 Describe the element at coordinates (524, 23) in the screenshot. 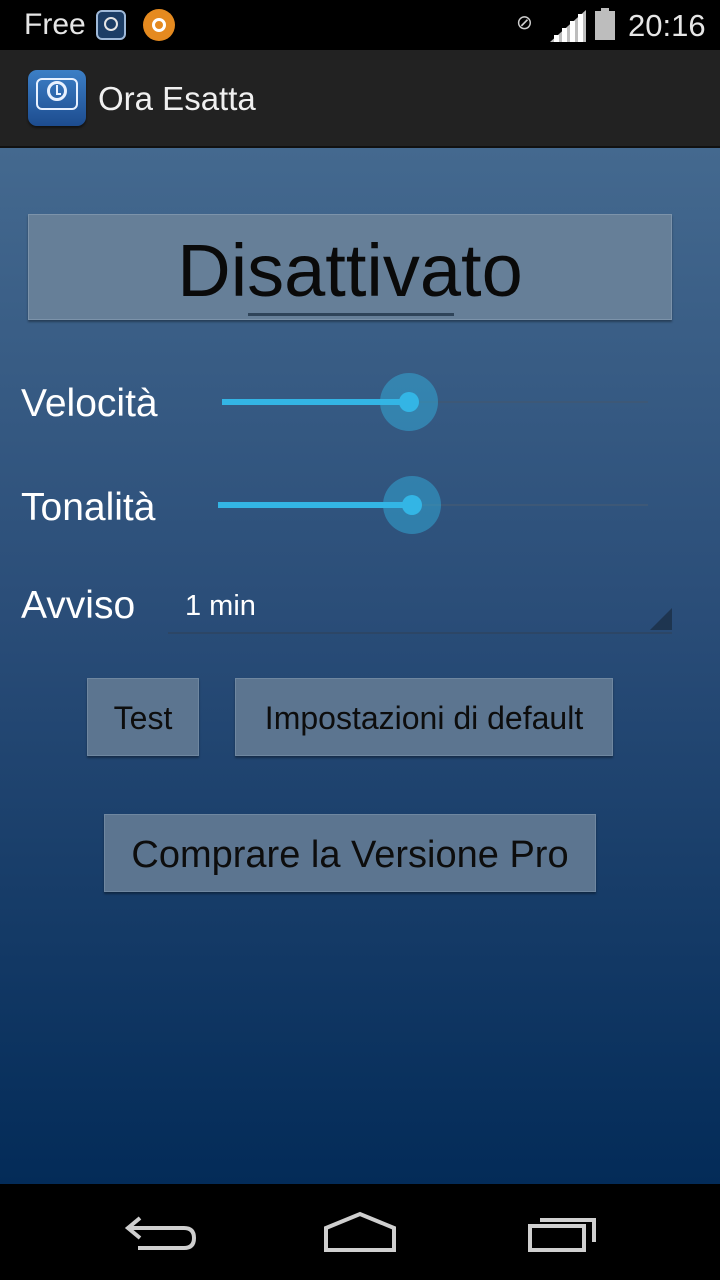

I see `mute-icon: ⊘` at that location.